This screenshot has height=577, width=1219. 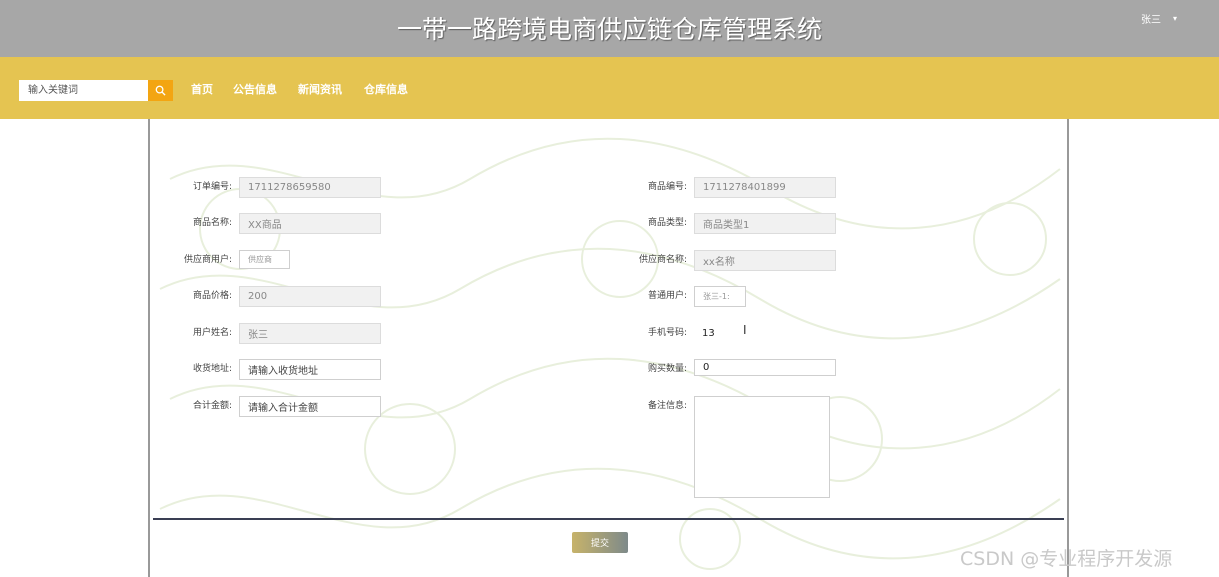 I want to click on address-label: 收货地址:, so click(x=212, y=369).